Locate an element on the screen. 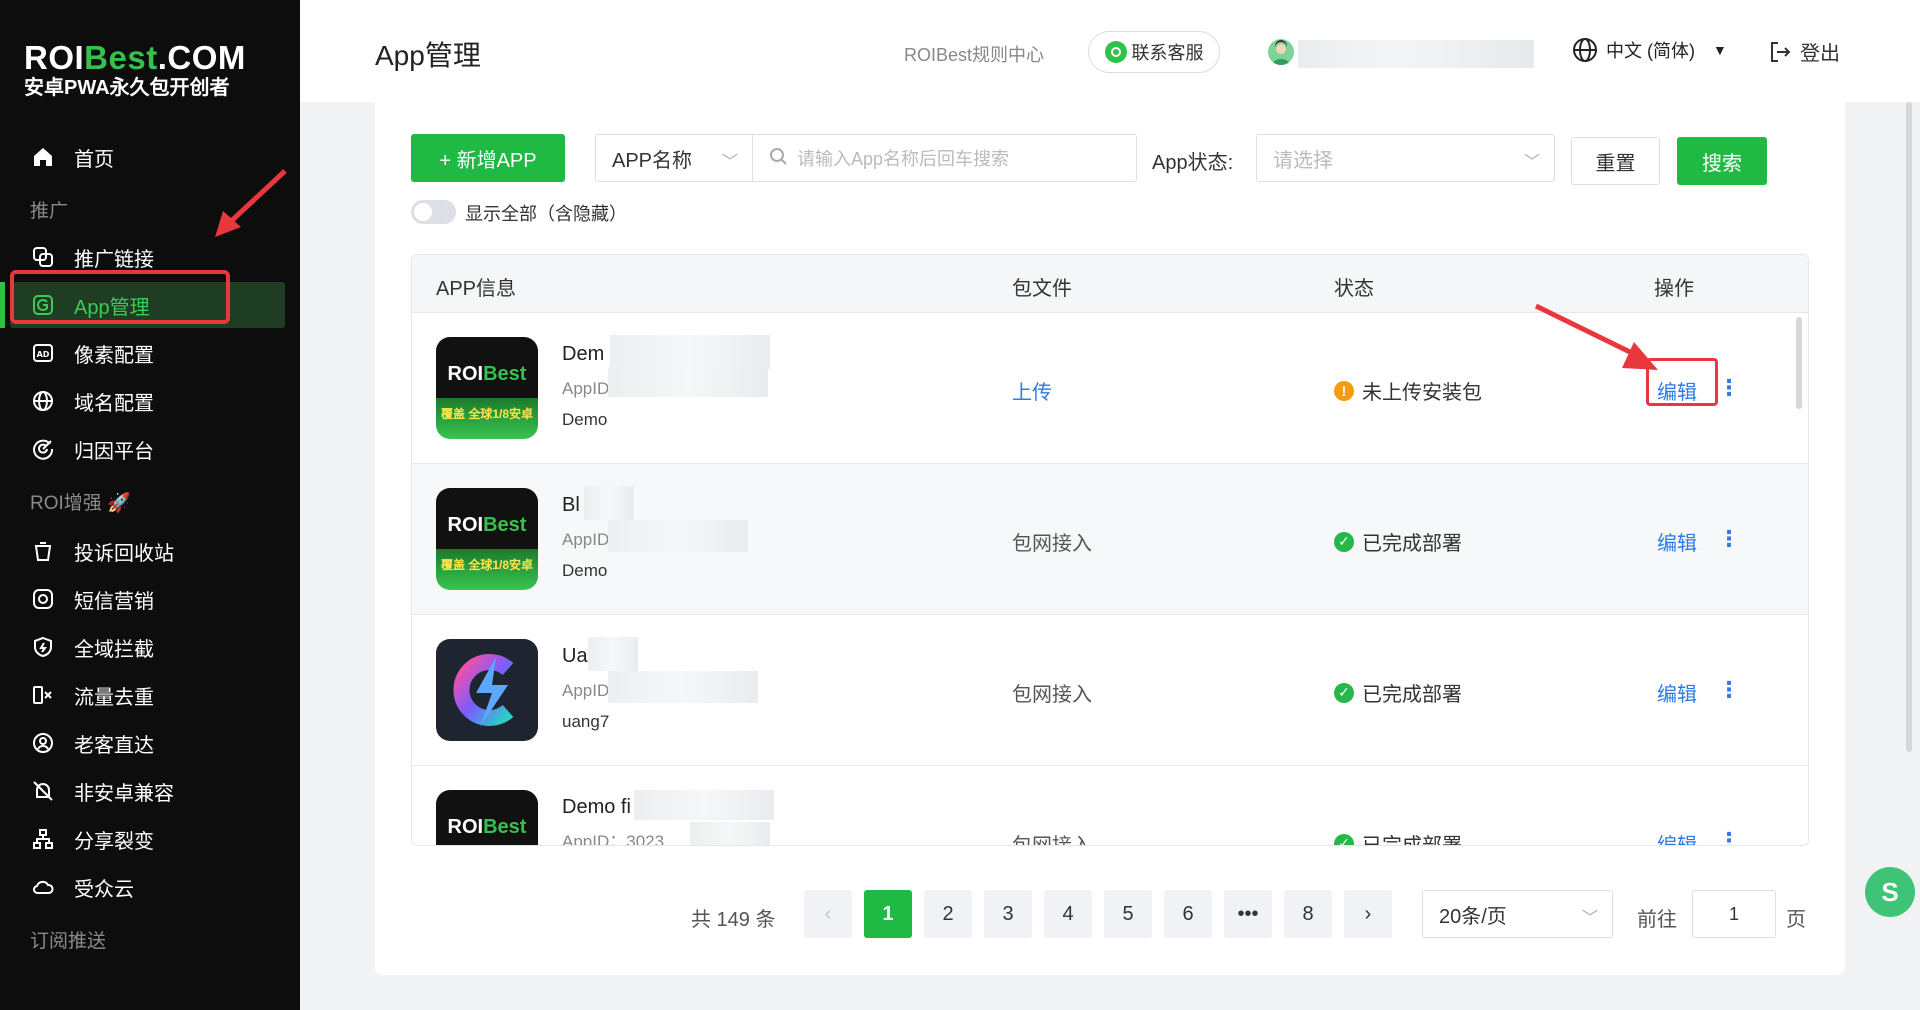 This screenshot has height=1010, width=1920. status-filter-select: 请选择 ﹀ is located at coordinates (1405, 158).